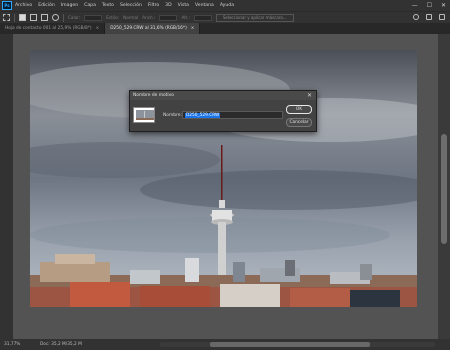 The width and height of the screenshot is (450, 350). What do you see at coordinates (90, 5) in the screenshot?
I see `menu-capa: Capa` at bounding box center [90, 5].